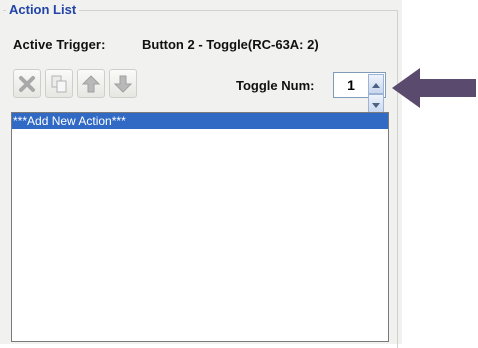  What do you see at coordinates (434, 90) in the screenshot?
I see `callout-arrow-icon` at bounding box center [434, 90].